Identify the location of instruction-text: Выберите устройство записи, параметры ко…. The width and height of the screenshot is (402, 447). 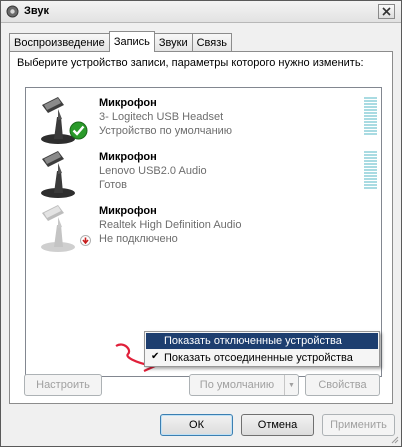
(190, 63).